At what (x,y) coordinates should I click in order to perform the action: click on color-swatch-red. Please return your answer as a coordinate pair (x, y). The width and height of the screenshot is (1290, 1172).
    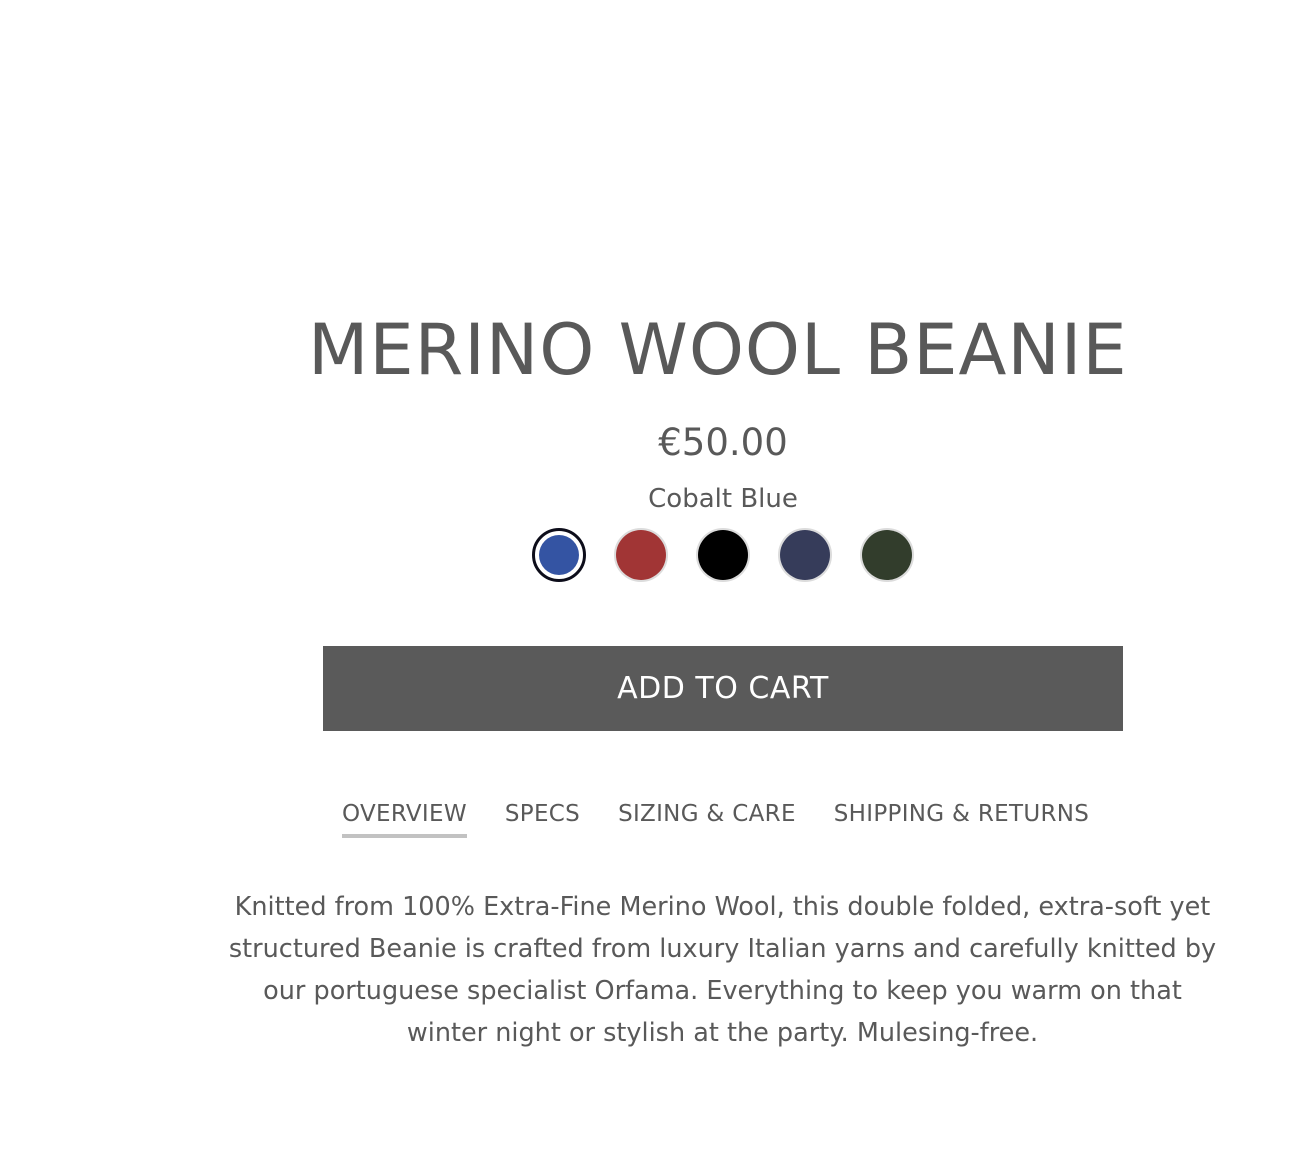
    Looking at the image, I should click on (641, 555).